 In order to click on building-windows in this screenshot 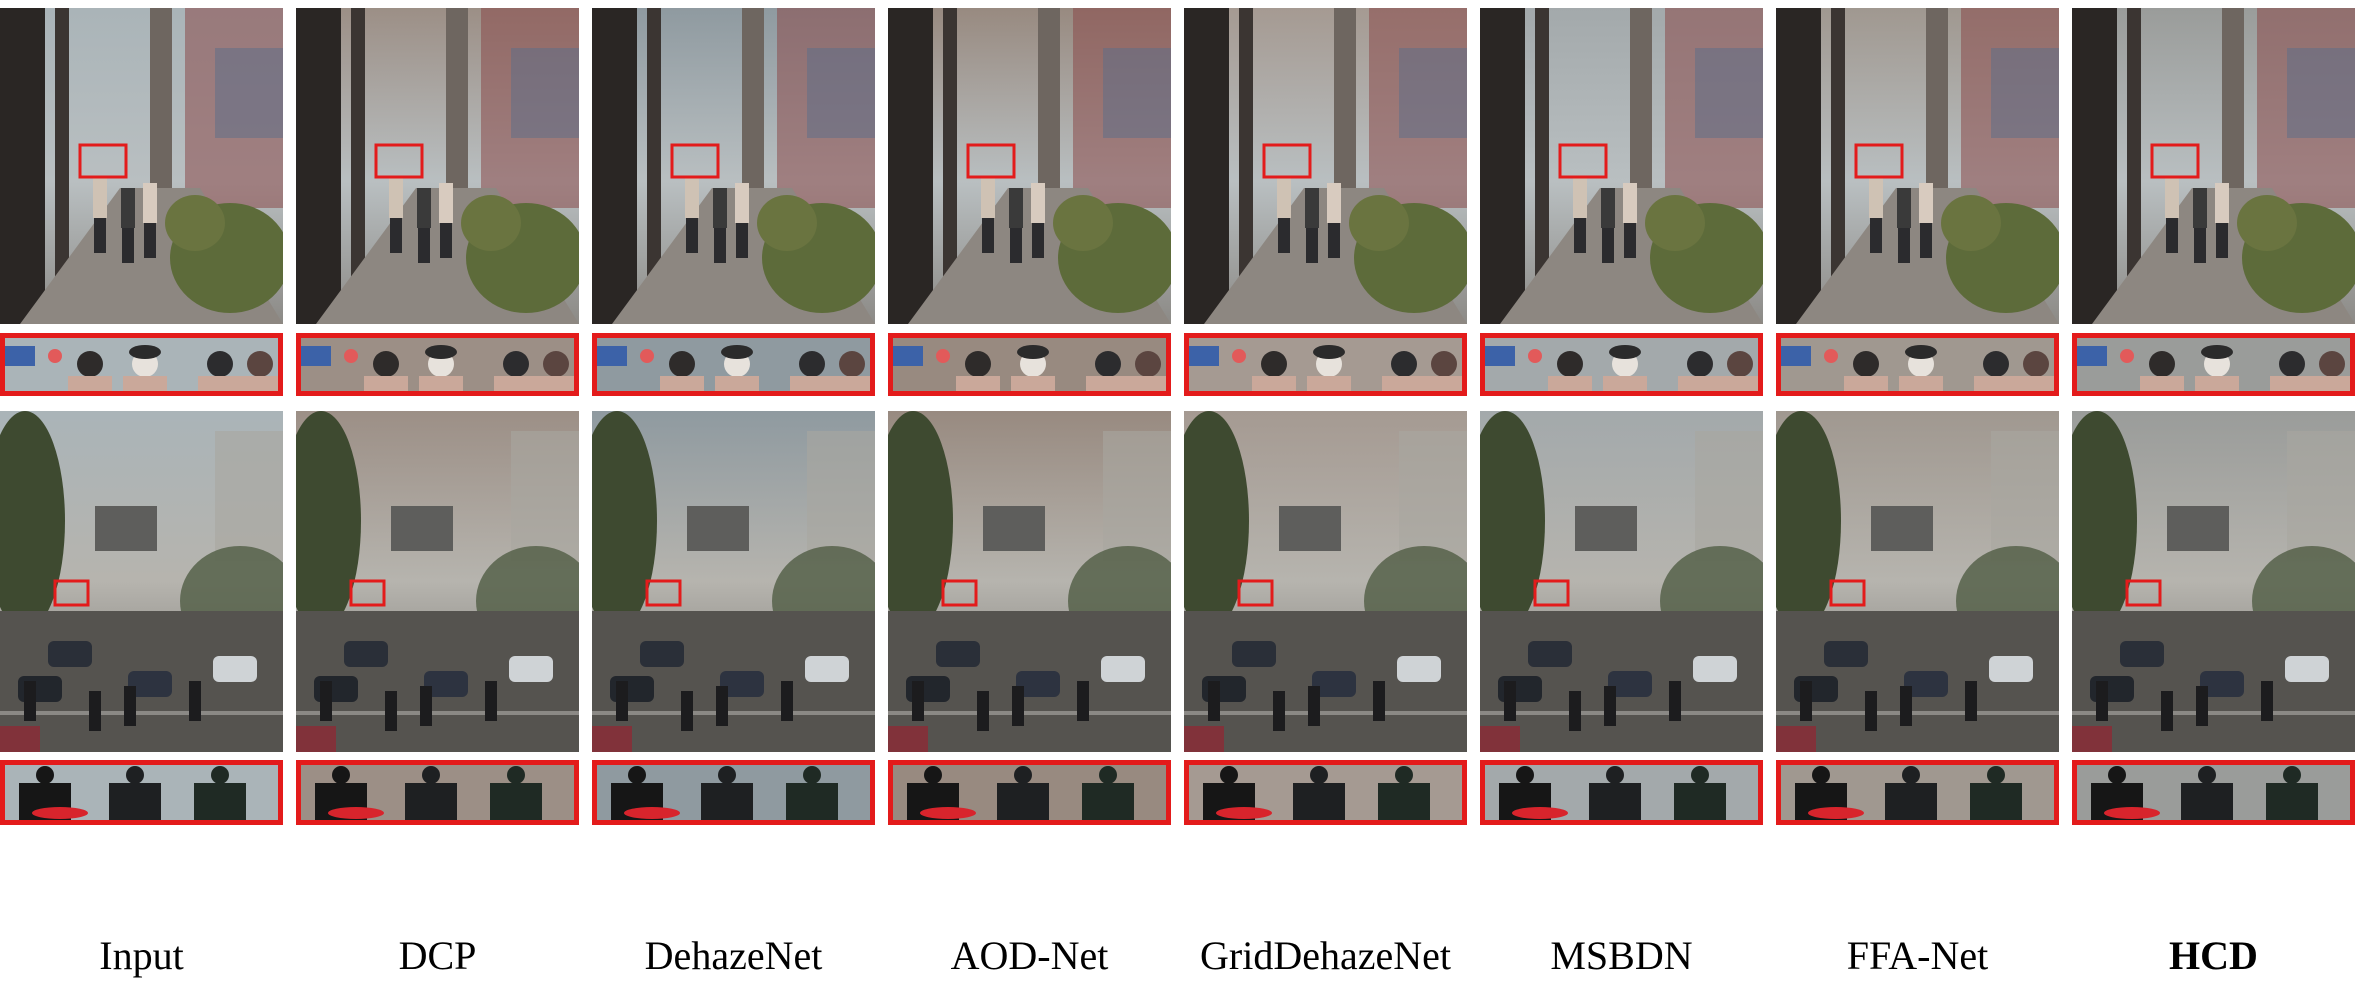, I will do `click(545, 93)`.